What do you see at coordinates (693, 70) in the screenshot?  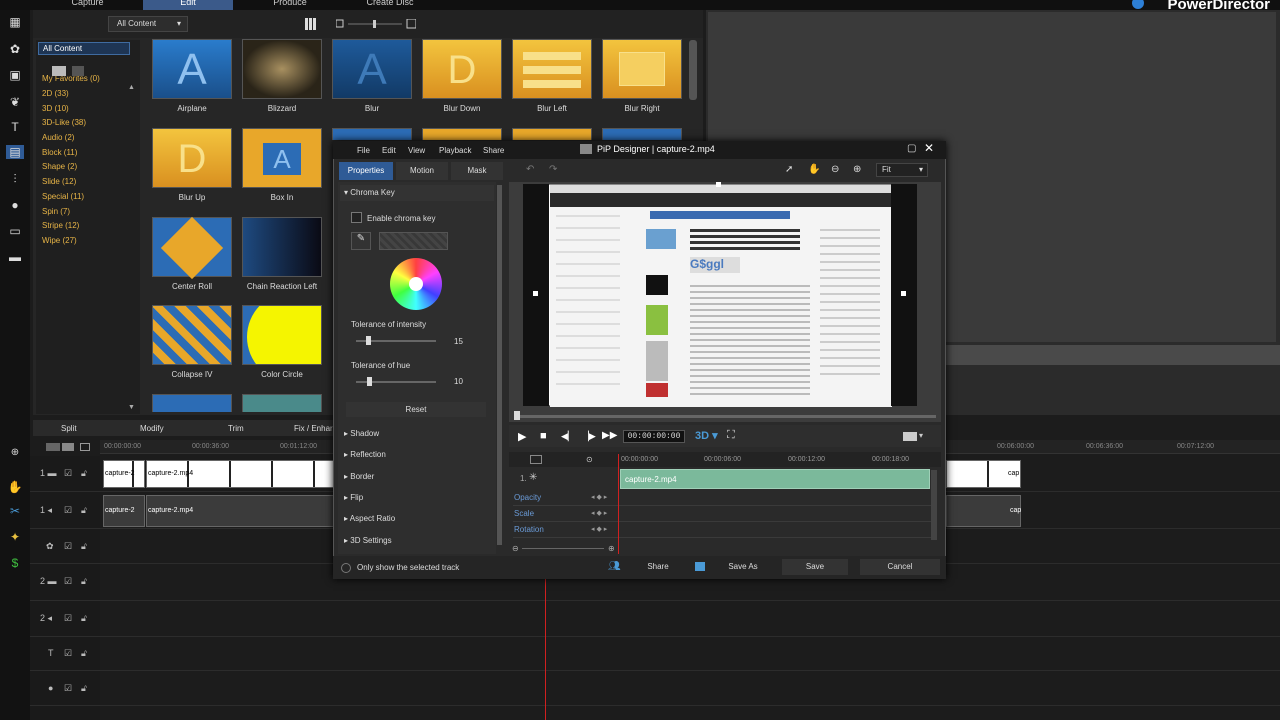 I see `library-scrollbar` at bounding box center [693, 70].